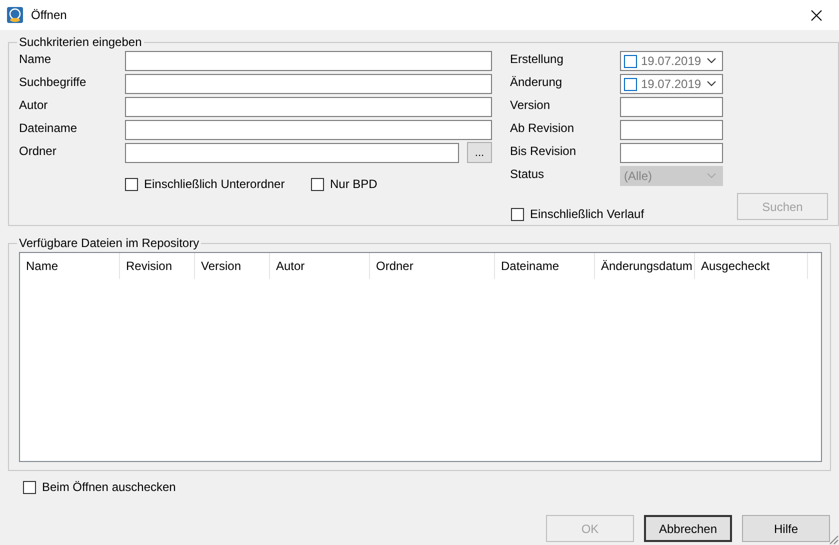  What do you see at coordinates (688, 528) in the screenshot?
I see `dialog-button: Abbrechen` at bounding box center [688, 528].